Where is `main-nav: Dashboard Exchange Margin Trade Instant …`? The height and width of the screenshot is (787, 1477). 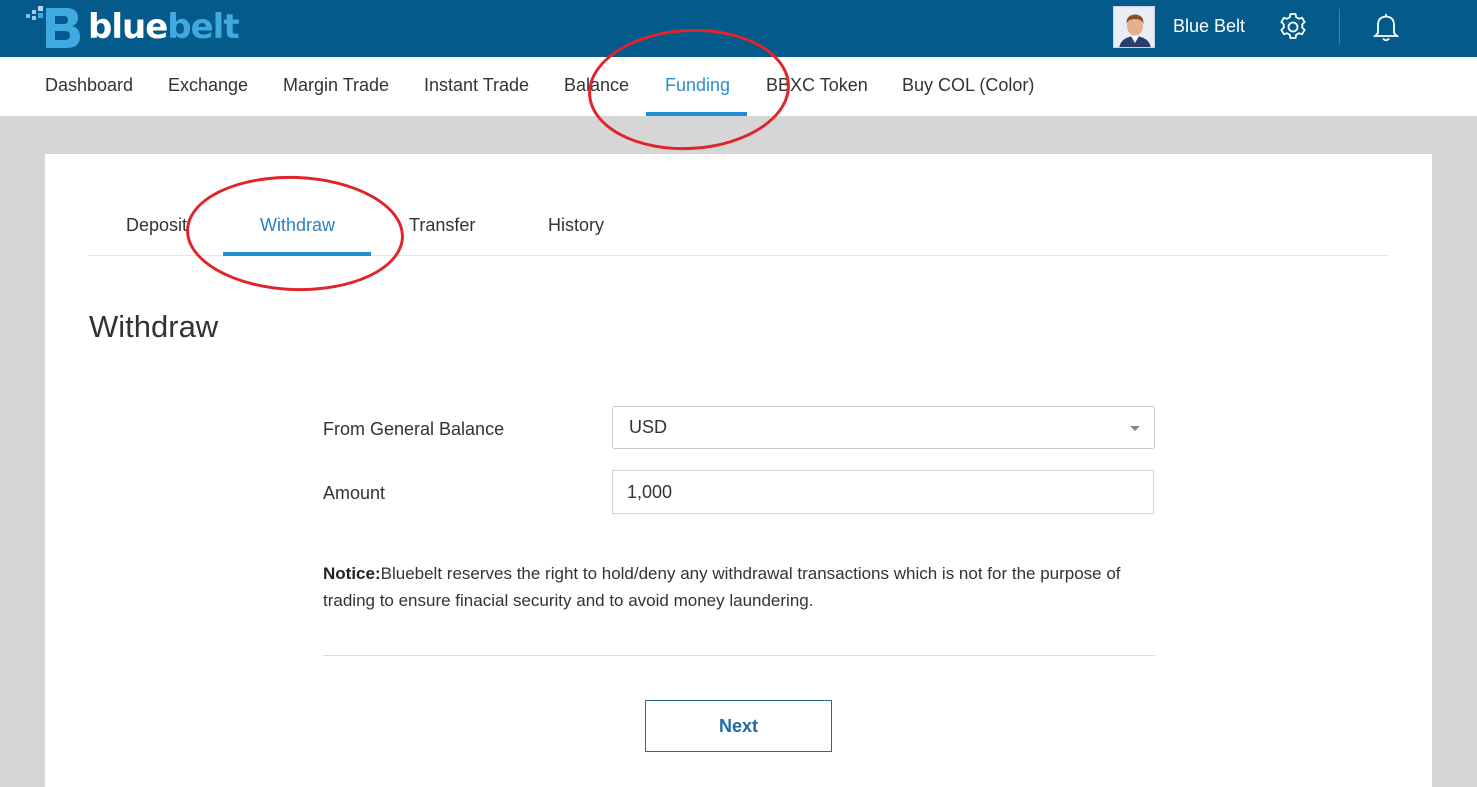
main-nav: Dashboard Exchange Margin Trade Instant … is located at coordinates (738, 86).